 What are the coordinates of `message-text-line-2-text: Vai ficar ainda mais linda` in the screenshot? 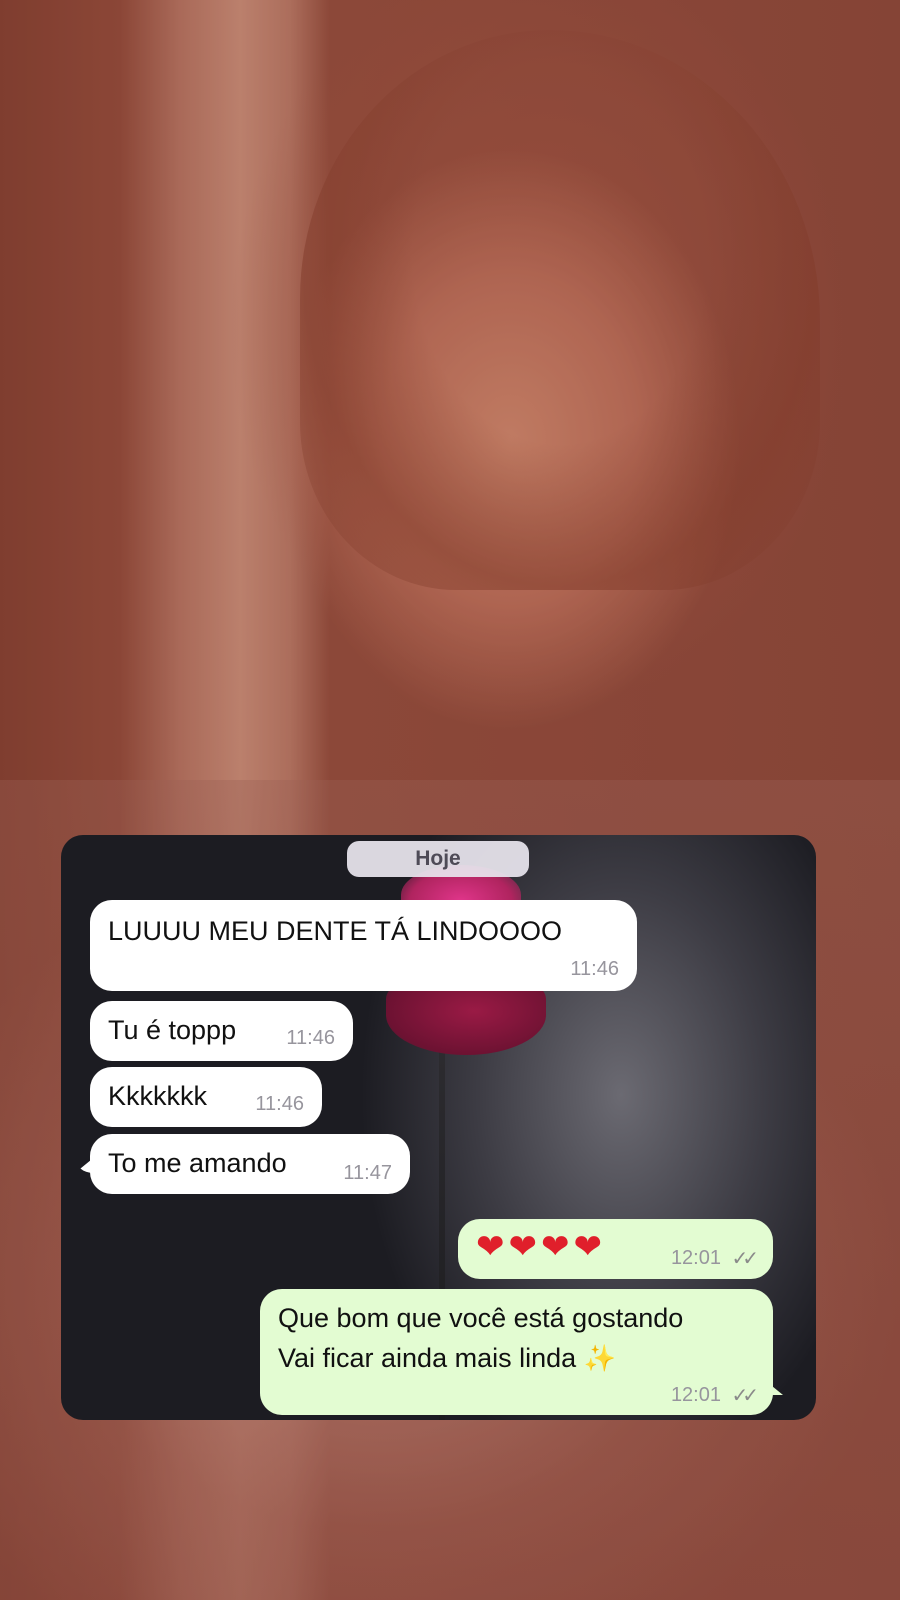 It's located at (427, 1358).